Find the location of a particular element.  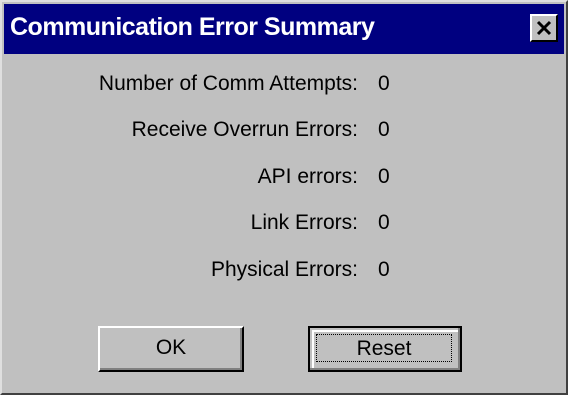

title-bar: Communication Error Summary is located at coordinates (284, 29).